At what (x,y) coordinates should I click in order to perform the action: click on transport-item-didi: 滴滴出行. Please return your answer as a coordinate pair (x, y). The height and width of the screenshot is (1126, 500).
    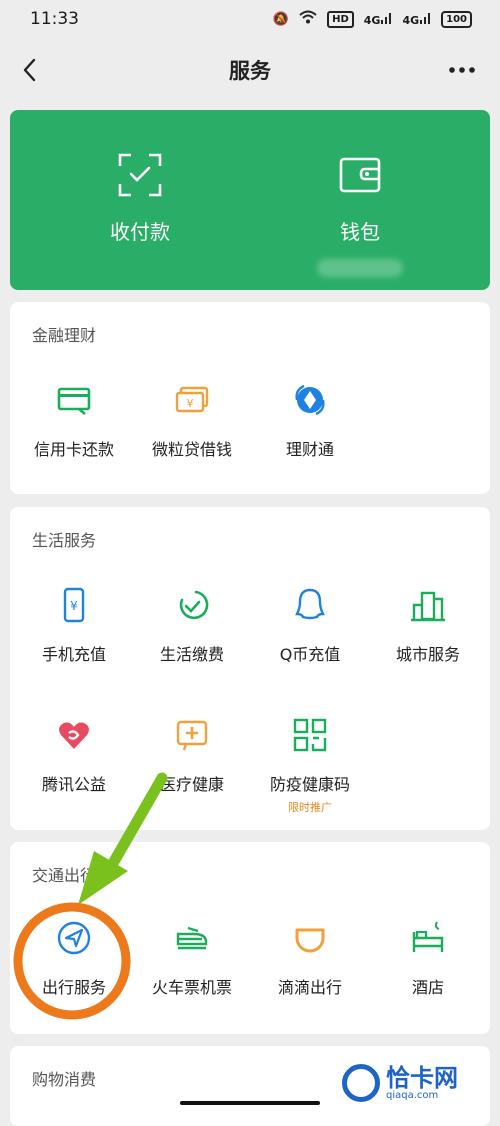
    Looking at the image, I should click on (310, 958).